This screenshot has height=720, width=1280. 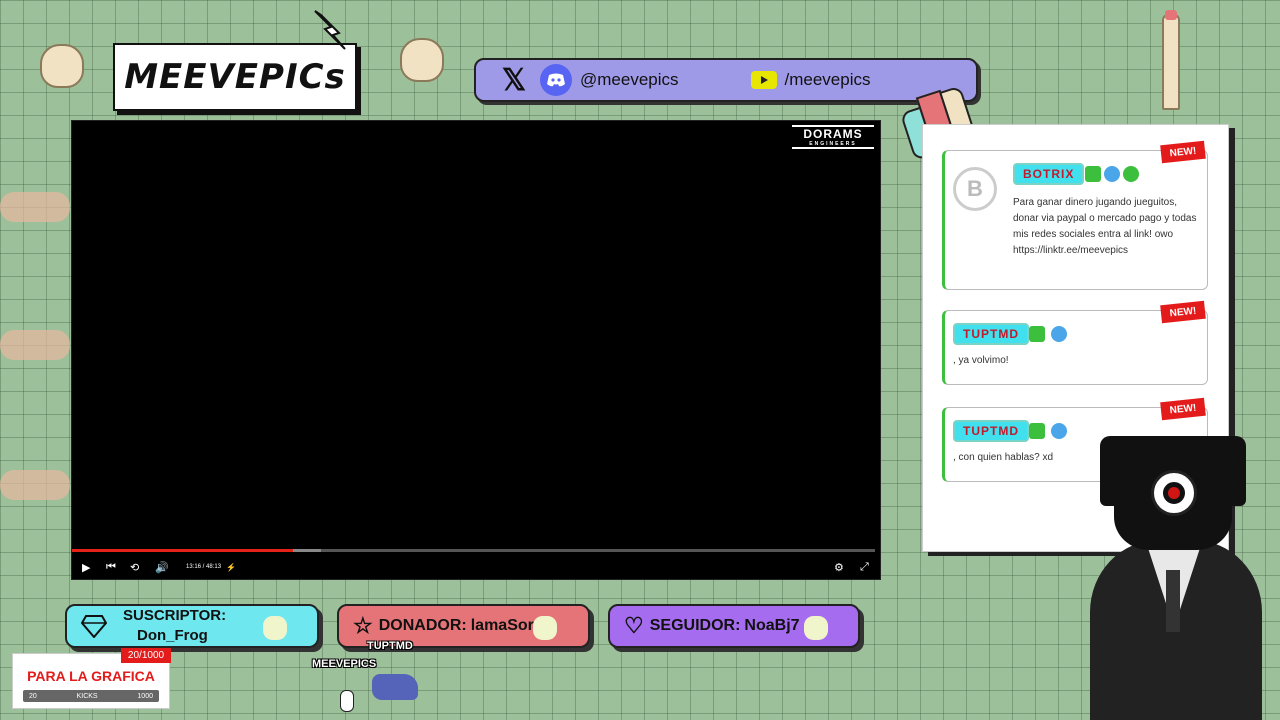 What do you see at coordinates (828, 80) in the screenshot?
I see `youtube-handle: /meevepics` at bounding box center [828, 80].